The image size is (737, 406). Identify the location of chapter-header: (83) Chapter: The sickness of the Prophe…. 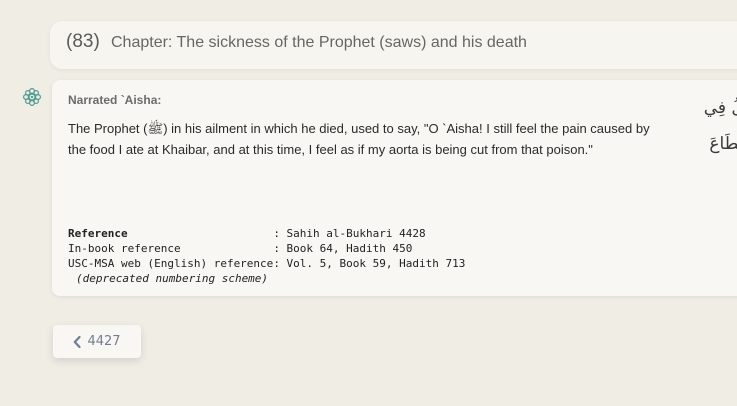
(393, 45).